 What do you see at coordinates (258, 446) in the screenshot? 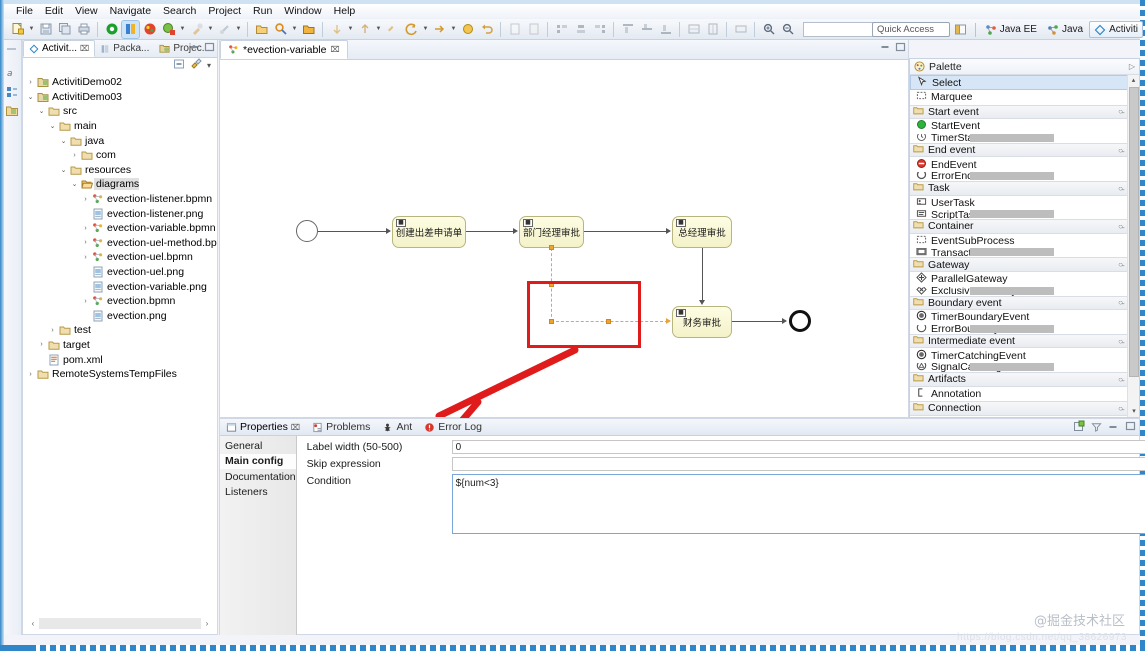
I see `prop-tab-general: General` at bounding box center [258, 446].